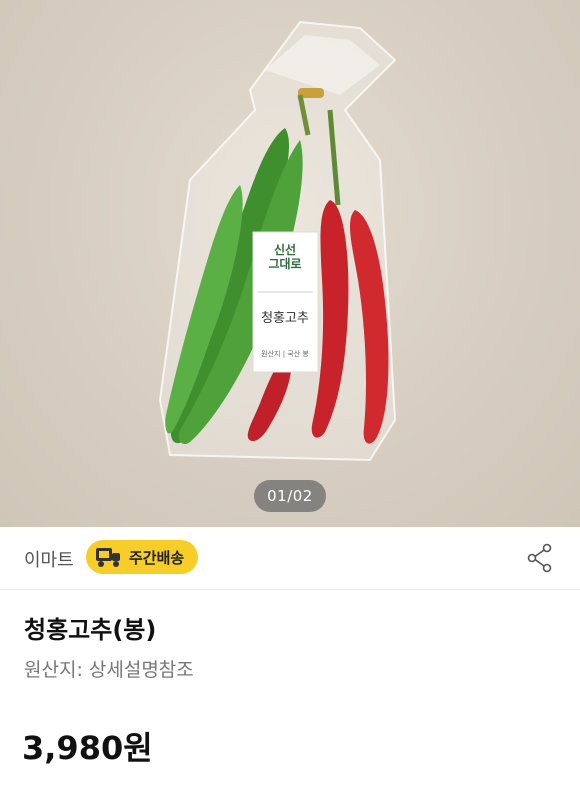 The width and height of the screenshot is (580, 787). Describe the element at coordinates (285, 353) in the screenshot. I see `label-origin-line: 원산지 | 국산 봉` at that location.